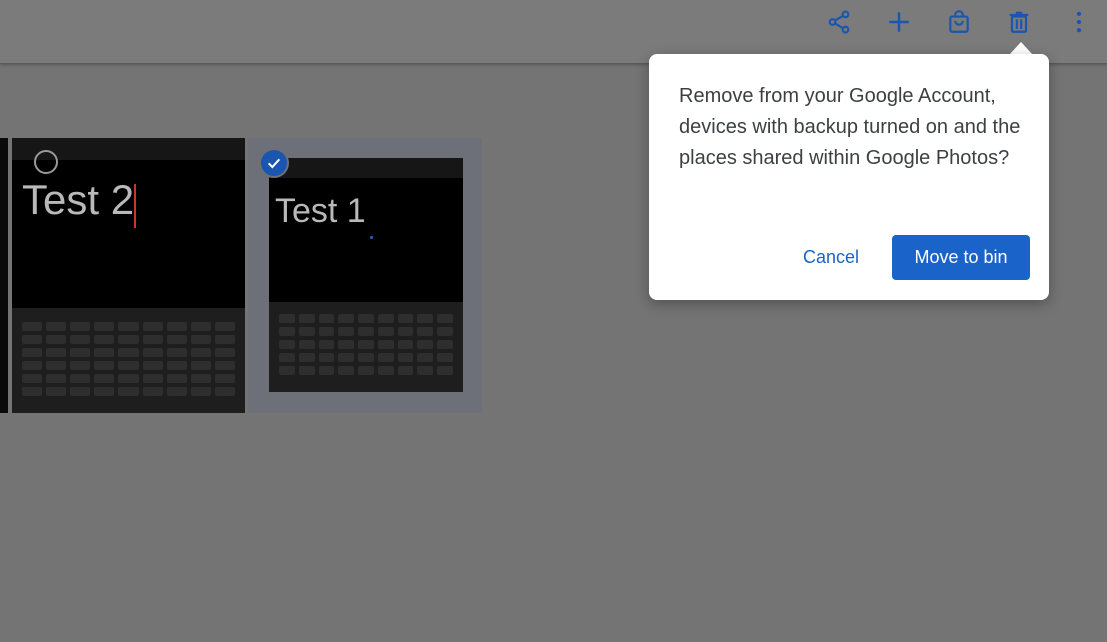 This screenshot has height=642, width=1107. I want to click on share-icon, so click(839, 22).